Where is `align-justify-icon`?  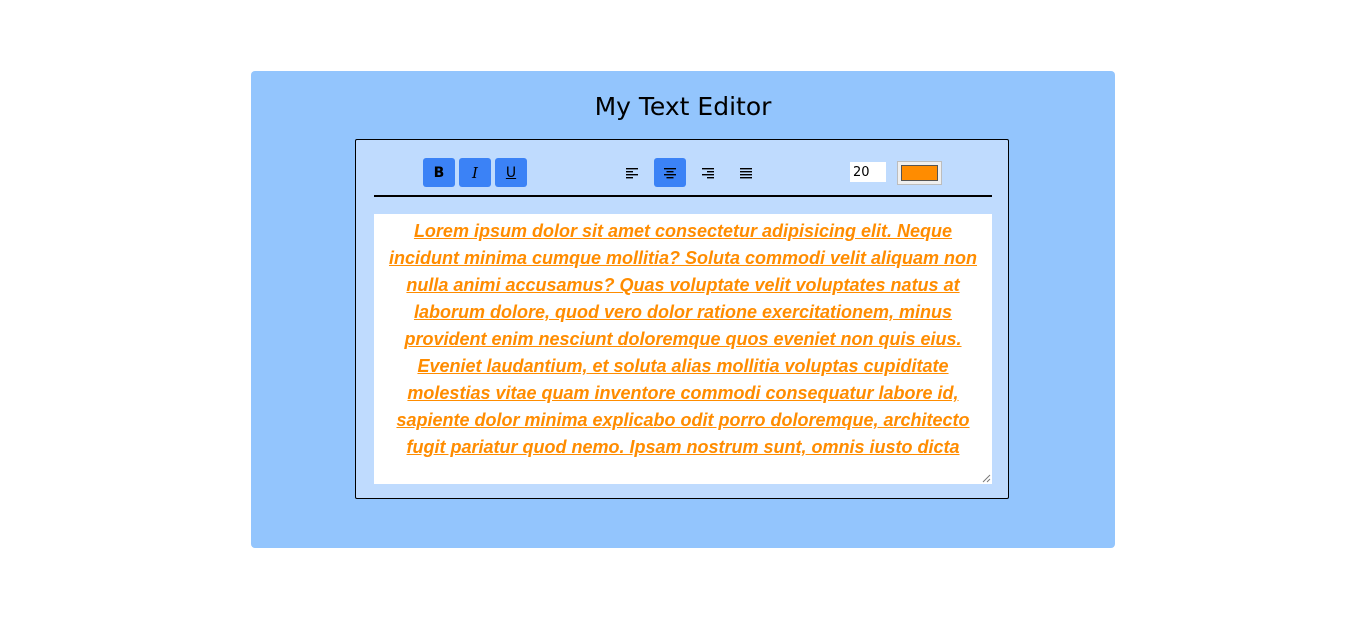
align-justify-icon is located at coordinates (746, 172).